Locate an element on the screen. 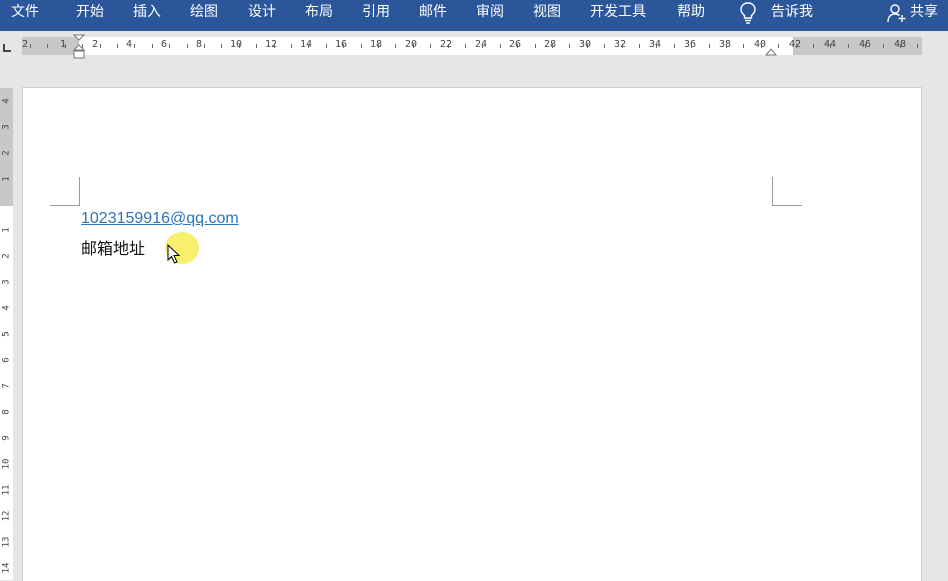  tab-references: 引用 is located at coordinates (376, 15).